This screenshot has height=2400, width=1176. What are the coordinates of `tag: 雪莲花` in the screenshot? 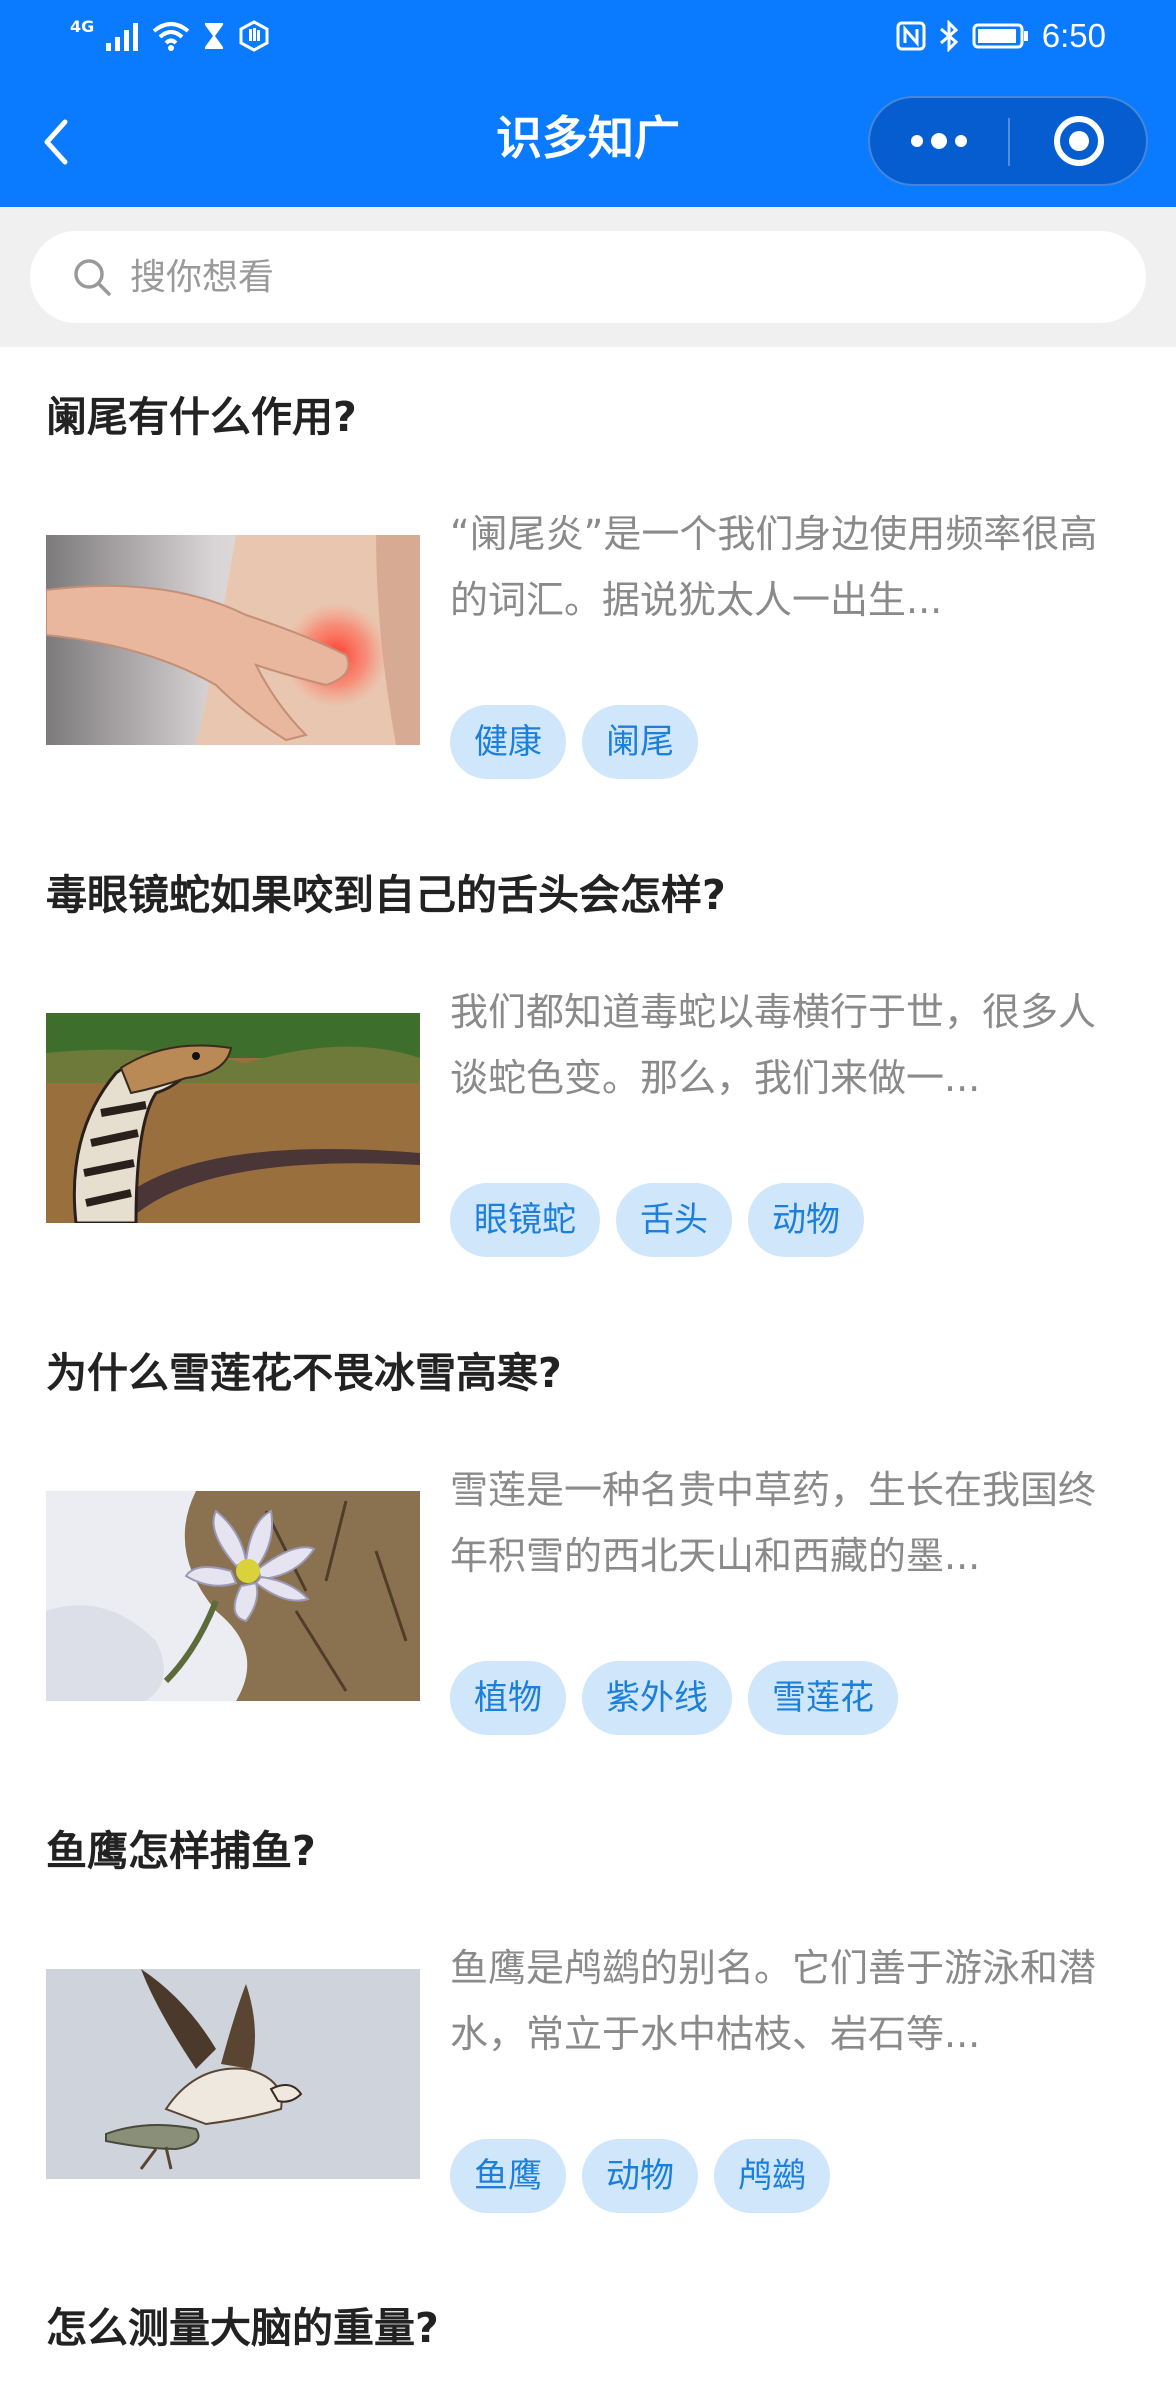 It's located at (823, 1698).